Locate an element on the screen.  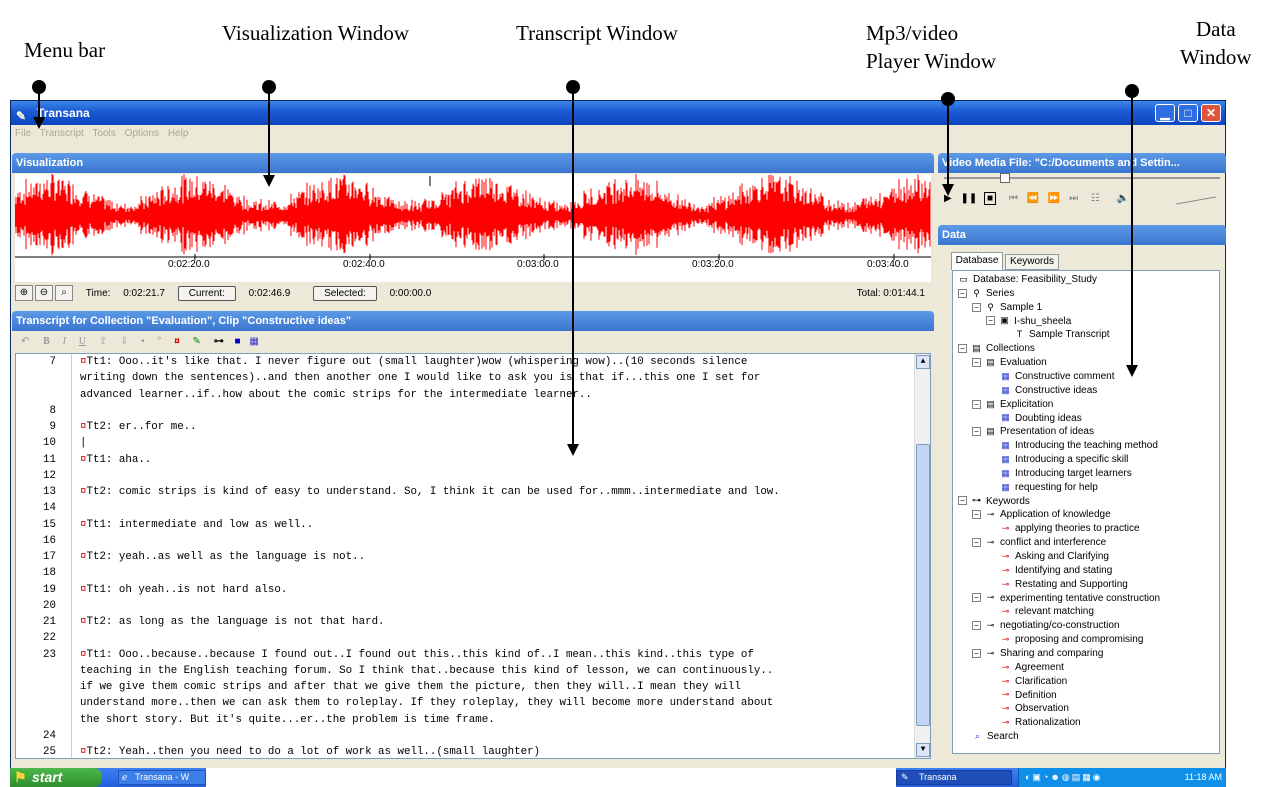
pause-icon: ❚❚ is located at coordinates (968, 198).